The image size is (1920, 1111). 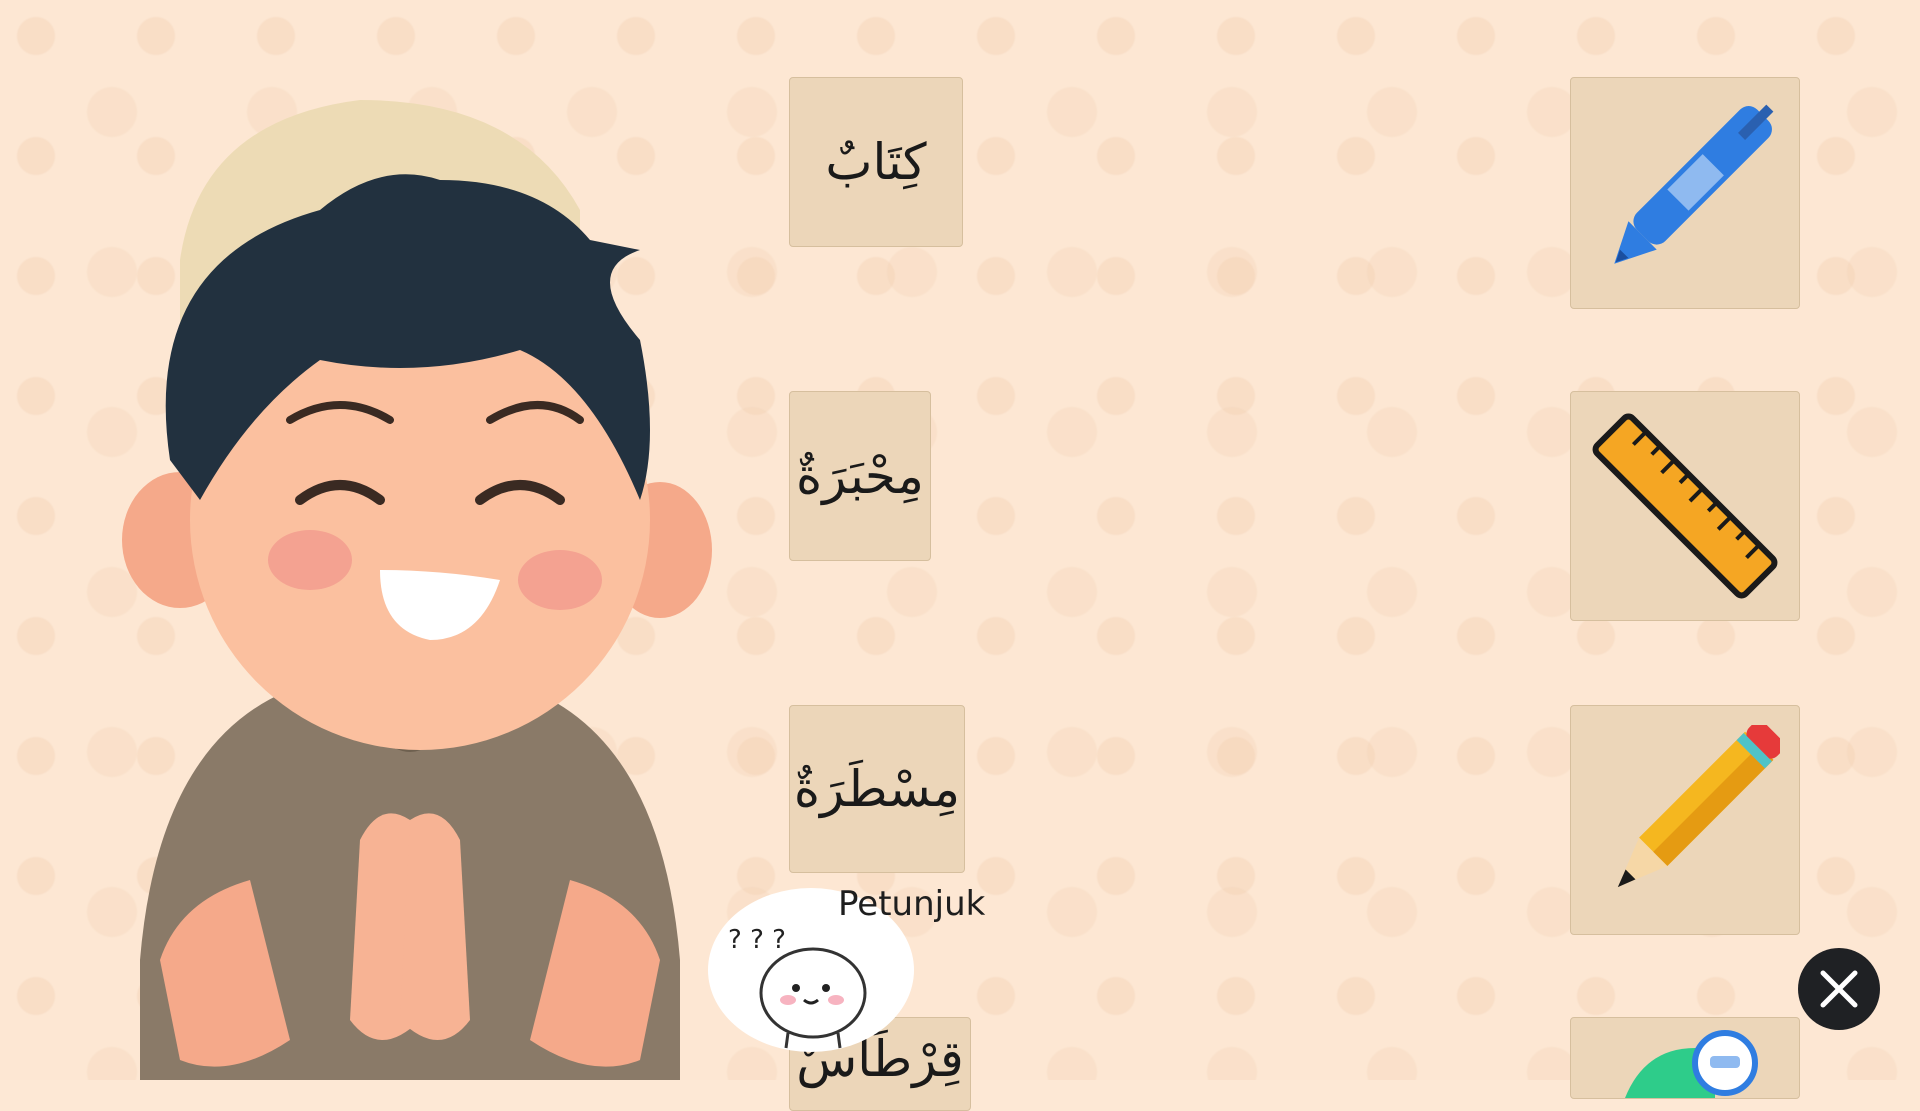 I want to click on word-card-mihbarah: مِحْبَرَةٌ, so click(x=860, y=476).